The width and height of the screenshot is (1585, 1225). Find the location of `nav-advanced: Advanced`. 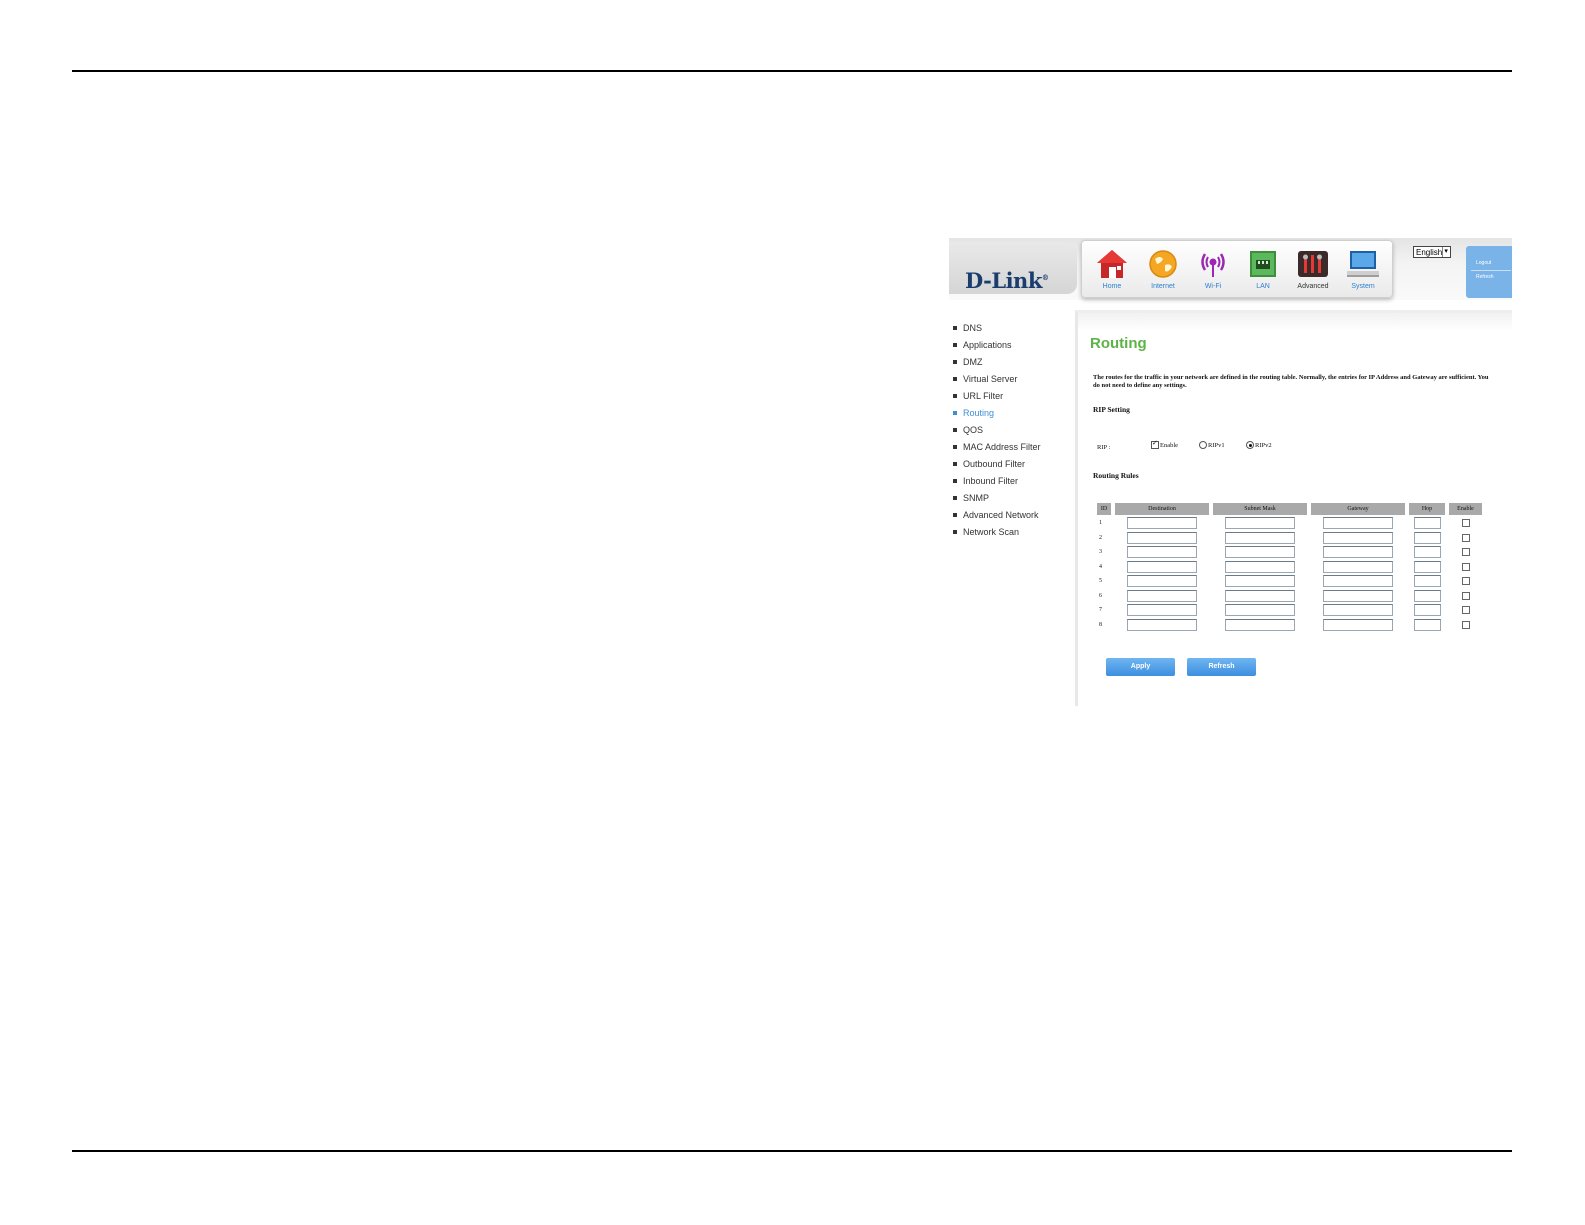

nav-advanced: Advanced is located at coordinates (1313, 269).